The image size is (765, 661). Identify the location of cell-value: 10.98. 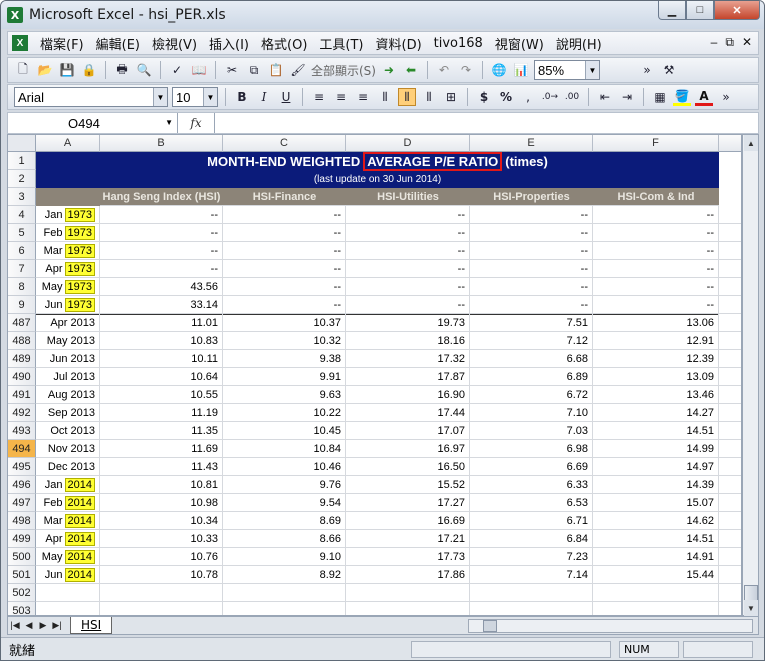
(161, 503).